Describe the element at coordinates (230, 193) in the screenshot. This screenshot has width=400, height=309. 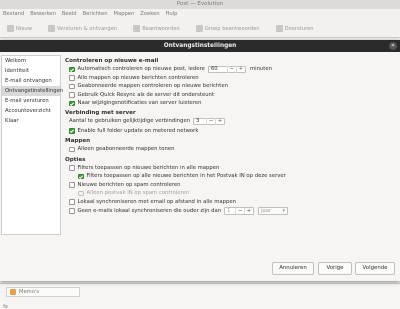
I see `spam-inbox-row: Alleen postvak IN op spam controleren` at that location.